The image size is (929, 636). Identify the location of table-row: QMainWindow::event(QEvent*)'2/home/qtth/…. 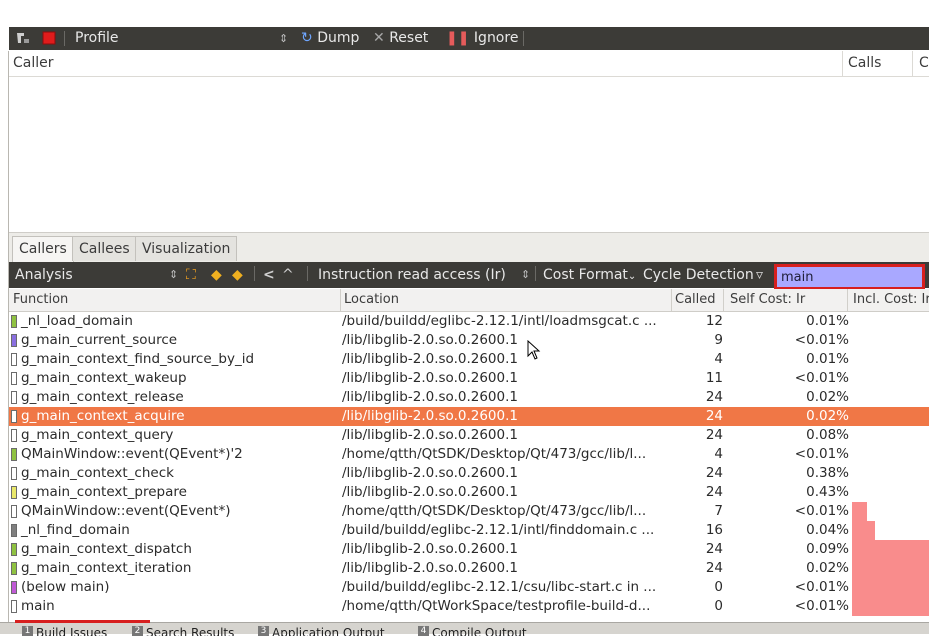
(469, 454).